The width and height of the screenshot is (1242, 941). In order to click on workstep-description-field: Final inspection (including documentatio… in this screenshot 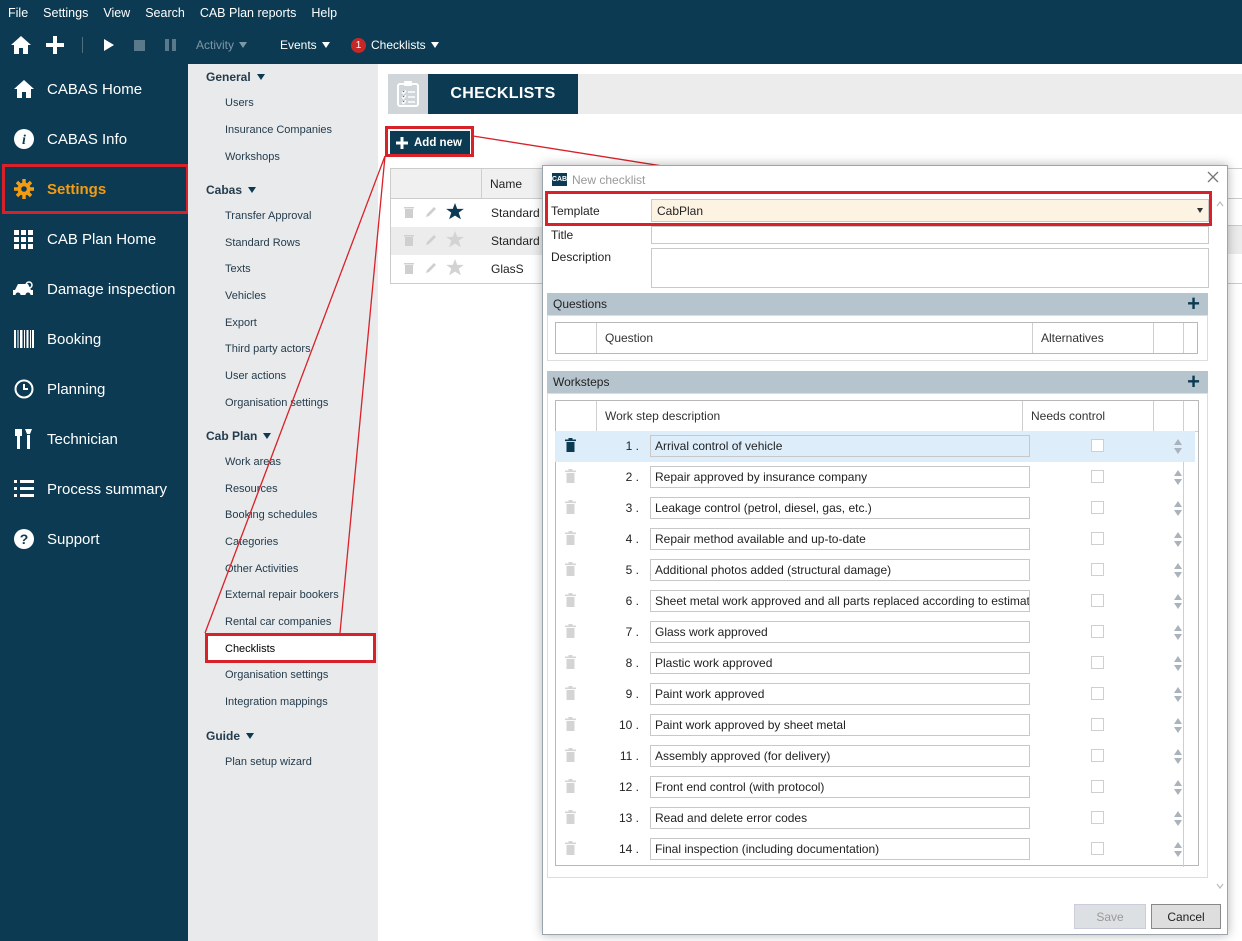, I will do `click(840, 849)`.